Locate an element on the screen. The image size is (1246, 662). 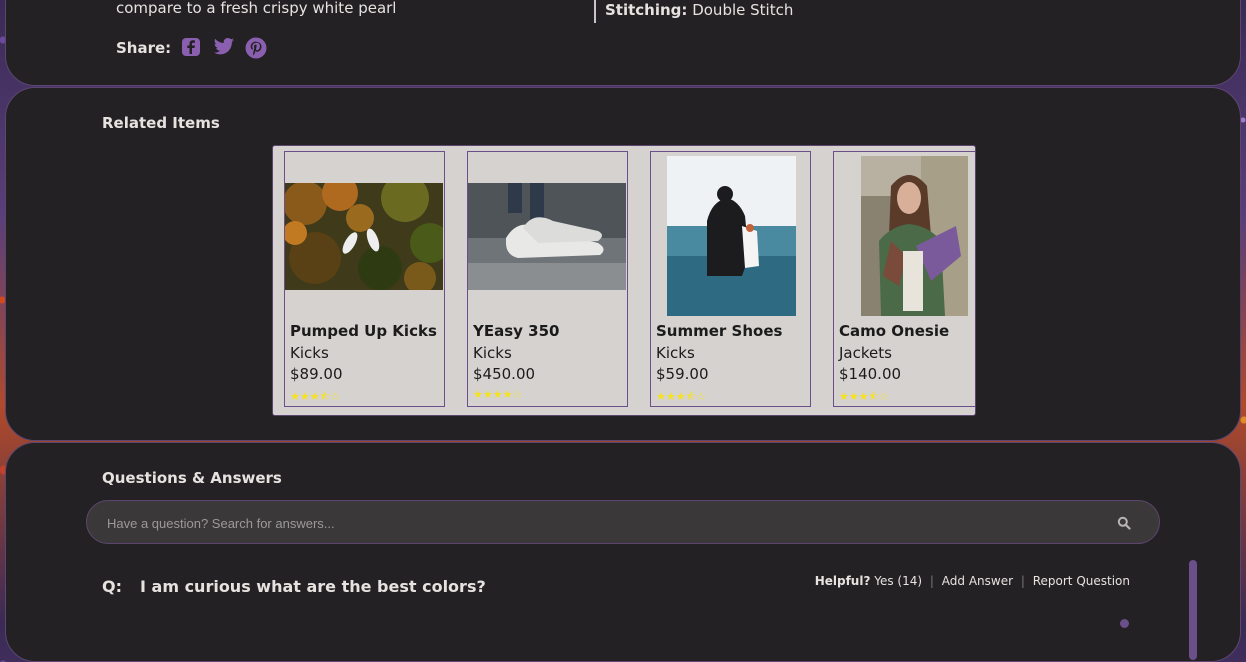
question-text: I am curious what are the best colors? is located at coordinates (313, 586).